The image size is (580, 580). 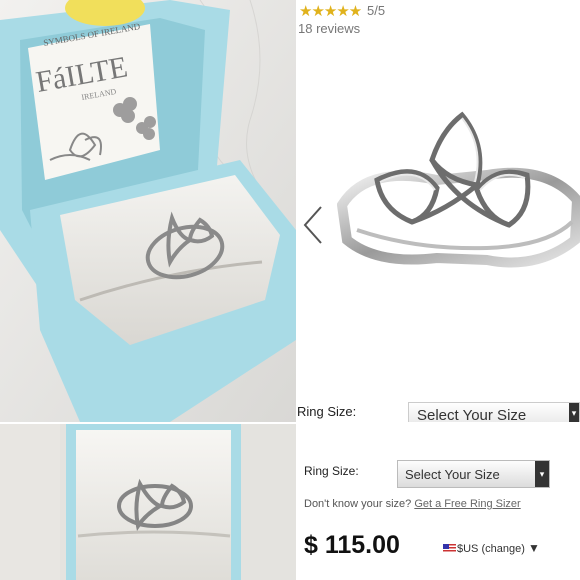 I want to click on product-photo-box-closeup, so click(x=148, y=502).